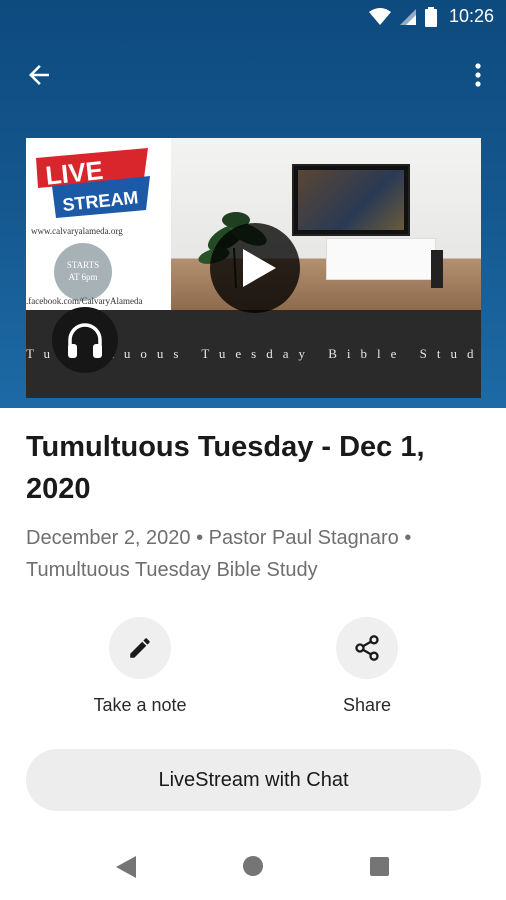 This screenshot has width=506, height=900. I want to click on pencil-icon, so click(140, 648).